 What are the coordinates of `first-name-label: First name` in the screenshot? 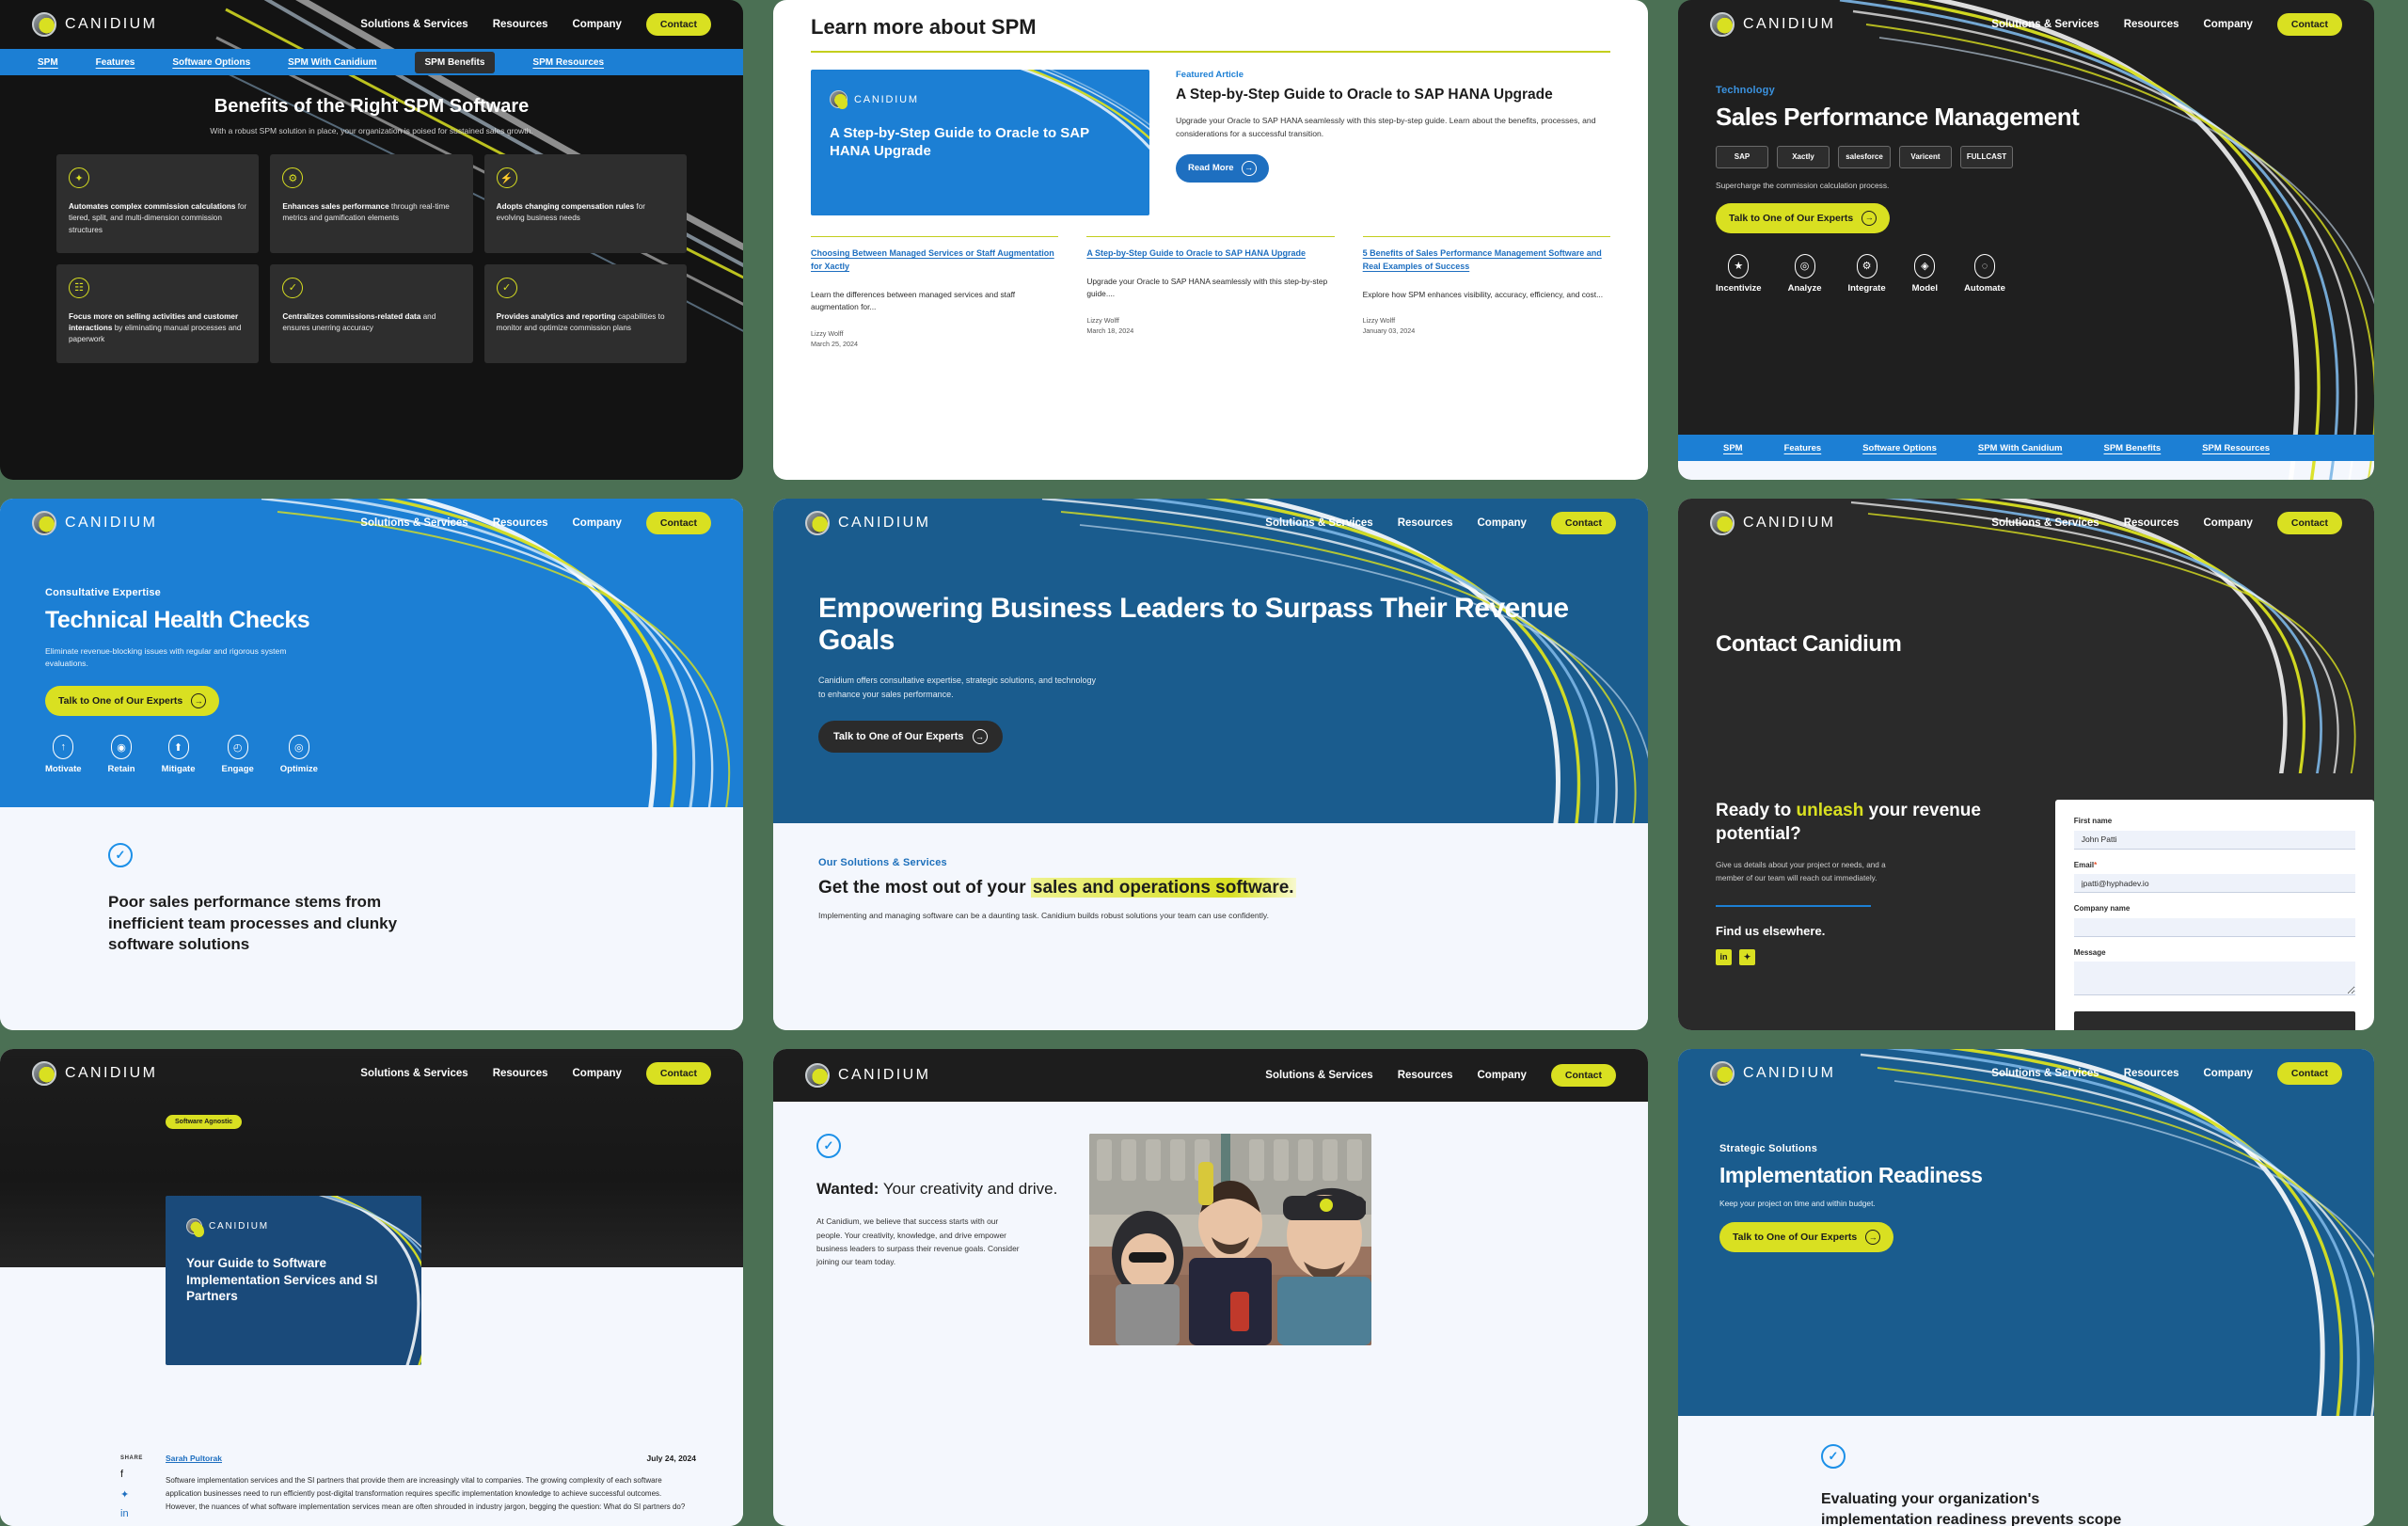 It's located at (2093, 821).